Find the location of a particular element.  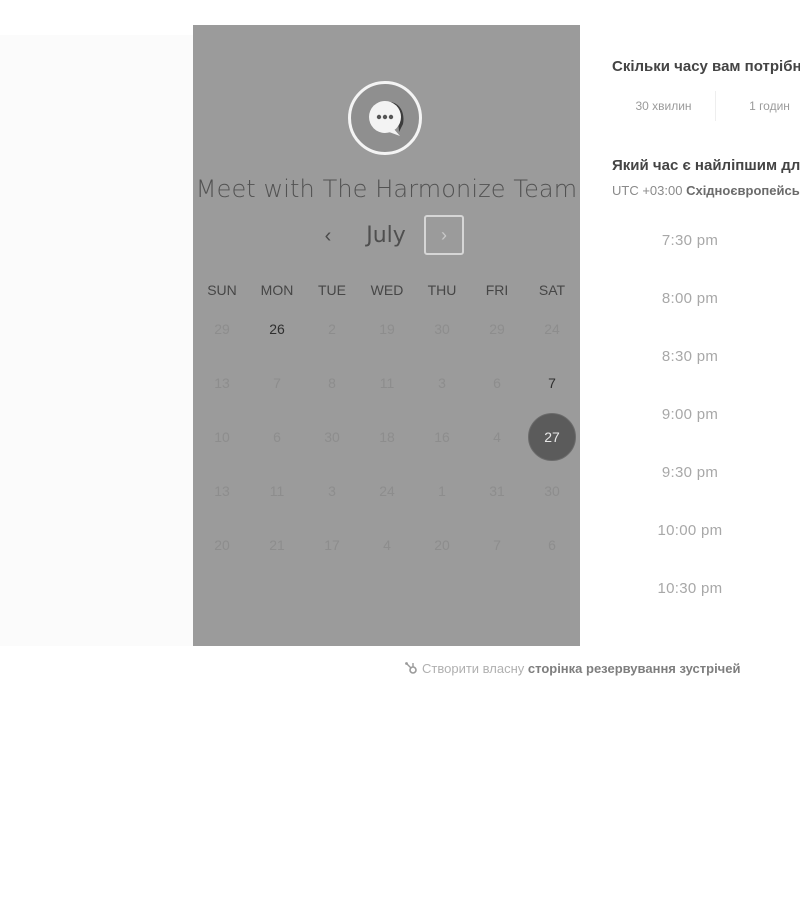

time-question: Який час є найліпшим для вас? is located at coordinates (706, 165).